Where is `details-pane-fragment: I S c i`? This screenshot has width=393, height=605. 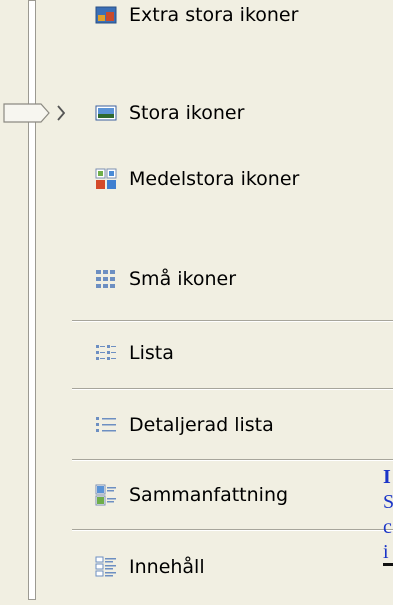 details-pane-fragment: I S c i is located at coordinates (388, 520).